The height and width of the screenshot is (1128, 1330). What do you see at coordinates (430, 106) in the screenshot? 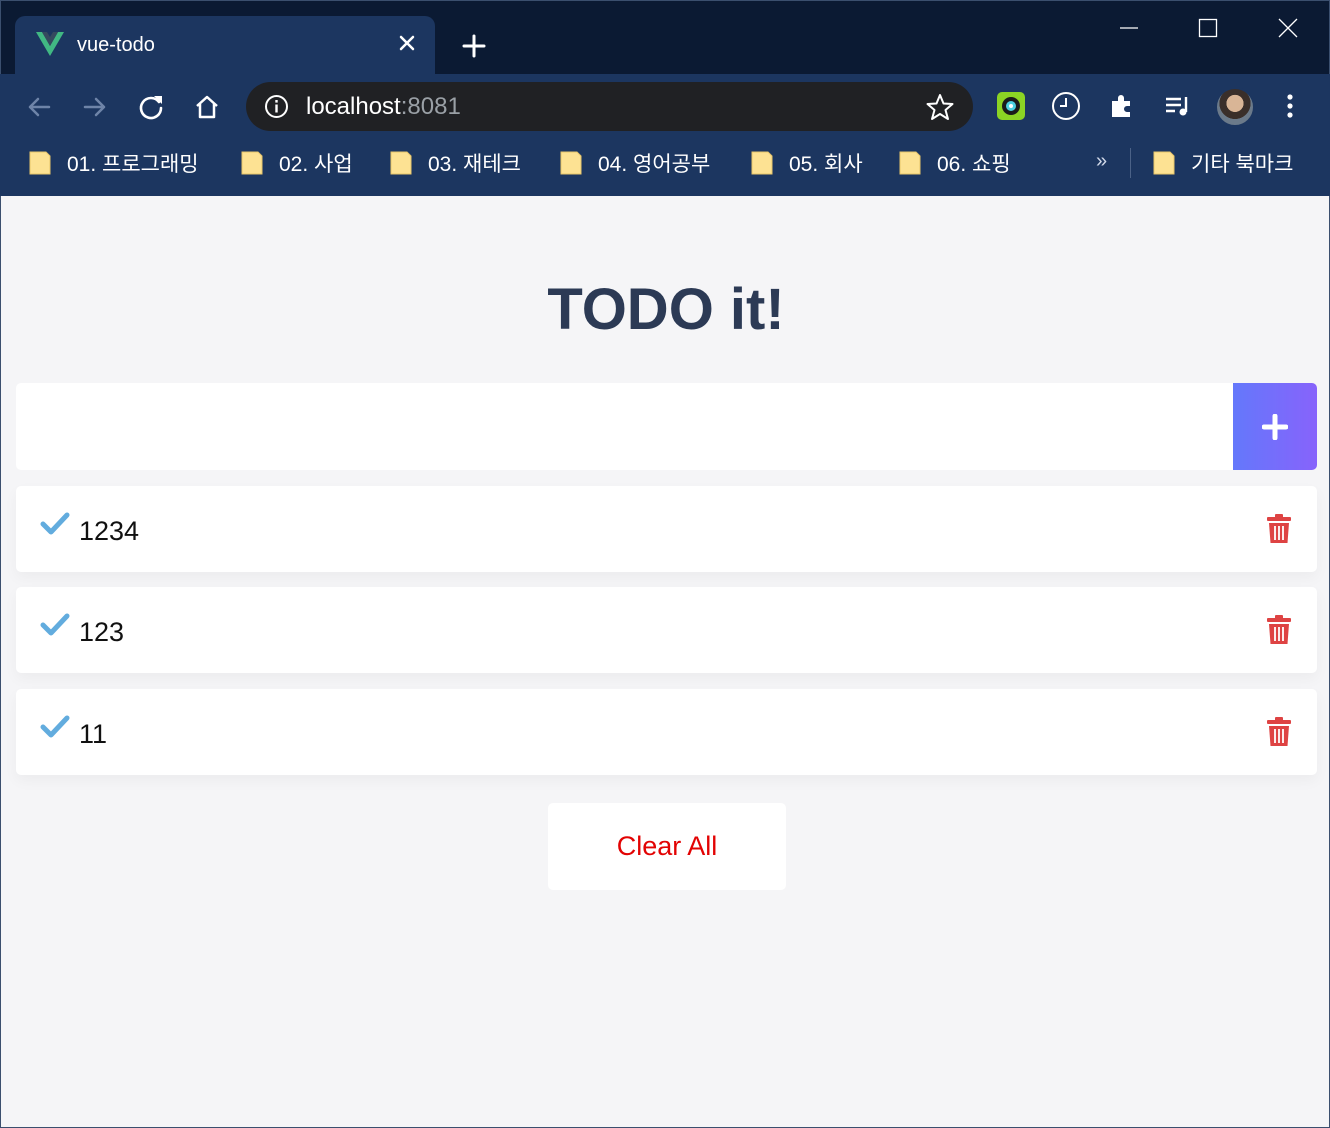
I see `url-port: :8081` at bounding box center [430, 106].